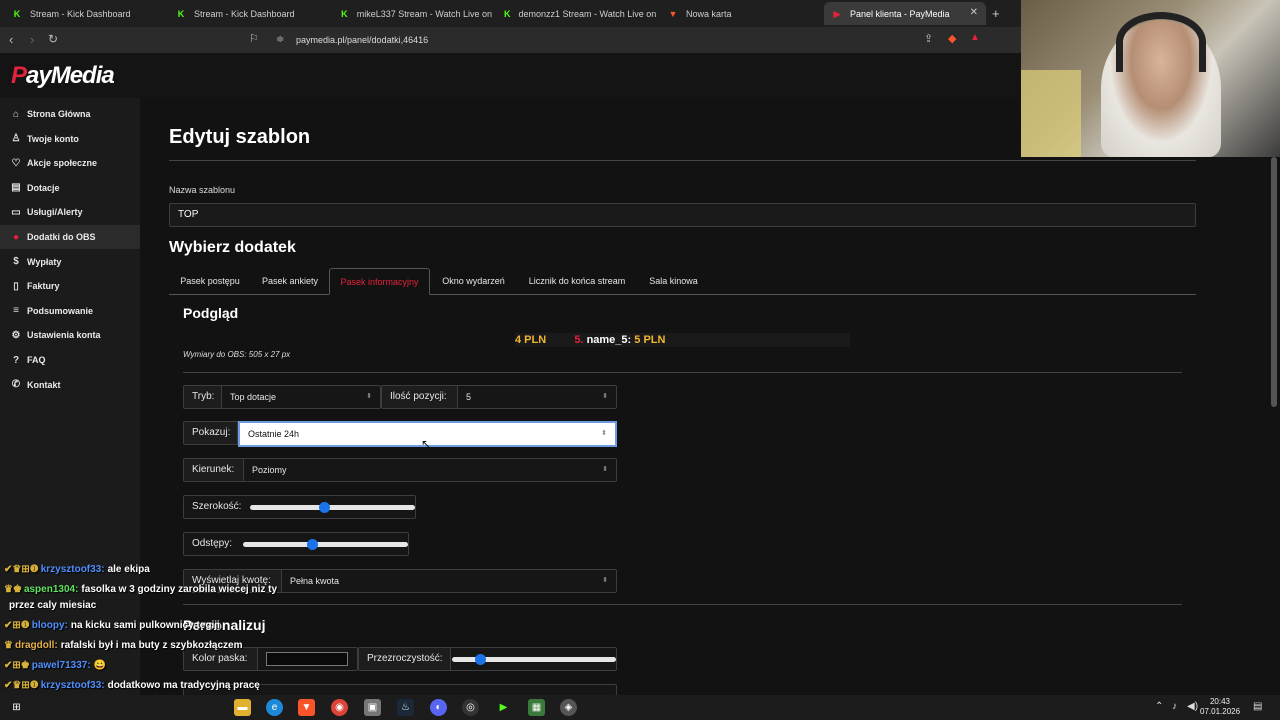 The height and width of the screenshot is (720, 1280). I want to click on app-icon: ▣, so click(372, 707).